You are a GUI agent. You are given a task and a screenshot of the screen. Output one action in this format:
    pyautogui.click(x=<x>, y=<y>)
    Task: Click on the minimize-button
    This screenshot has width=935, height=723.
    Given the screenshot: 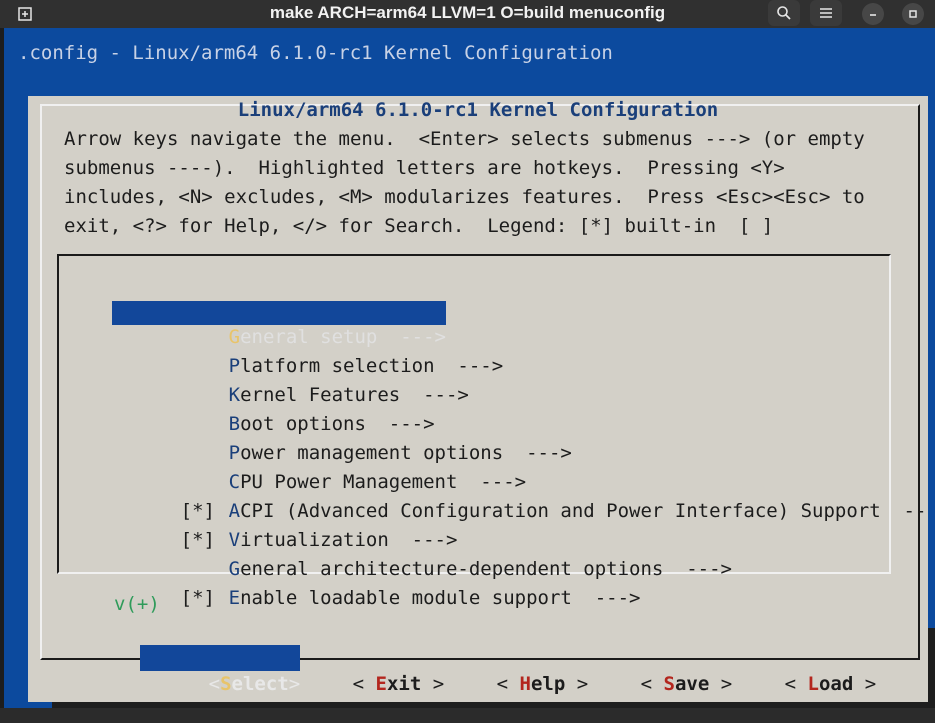 What is the action you would take?
    pyautogui.click(x=873, y=14)
    